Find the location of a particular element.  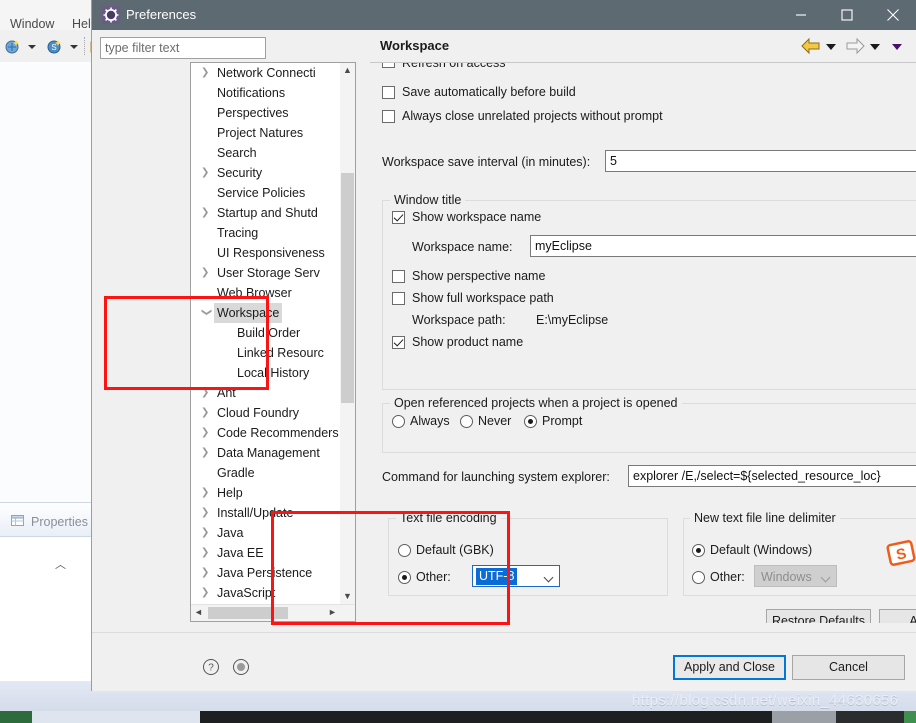

tree-item: ❯ User Storage Serv is located at coordinates (266, 273).